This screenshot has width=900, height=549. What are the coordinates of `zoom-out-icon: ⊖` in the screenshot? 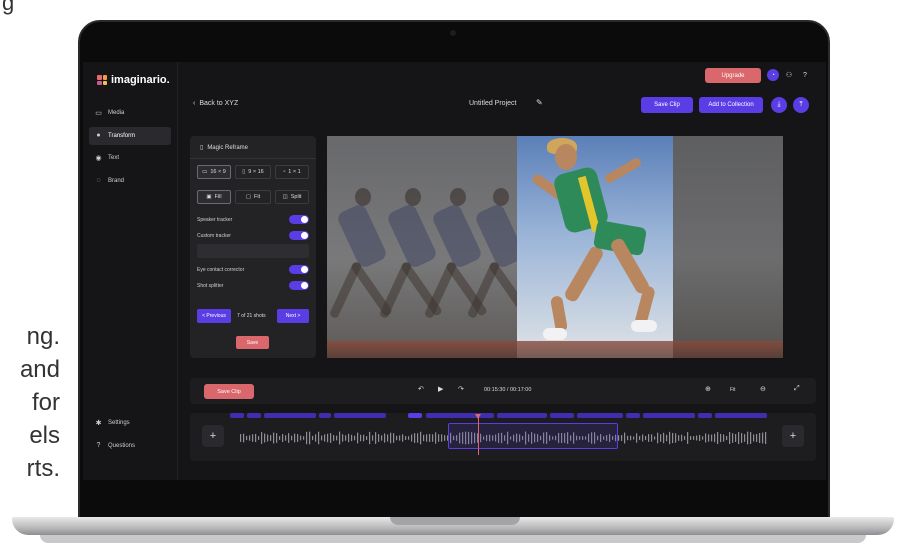 It's located at (763, 389).